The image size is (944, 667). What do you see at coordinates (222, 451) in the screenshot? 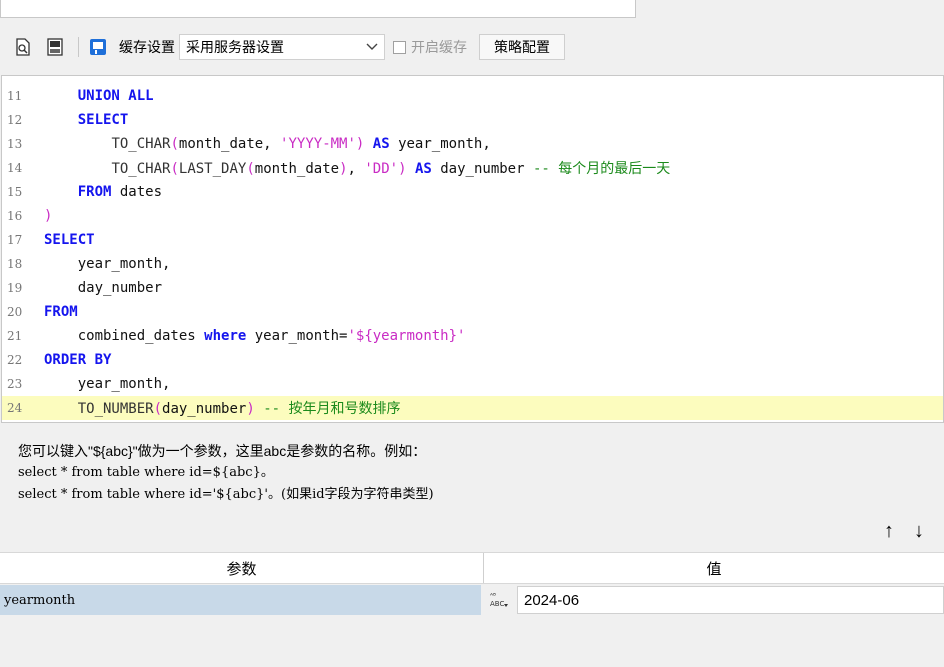
I see `hint-line-1: 您可以键入"${abc}"做为一个参数，这里abc是参数的名称。例如：` at bounding box center [222, 451].